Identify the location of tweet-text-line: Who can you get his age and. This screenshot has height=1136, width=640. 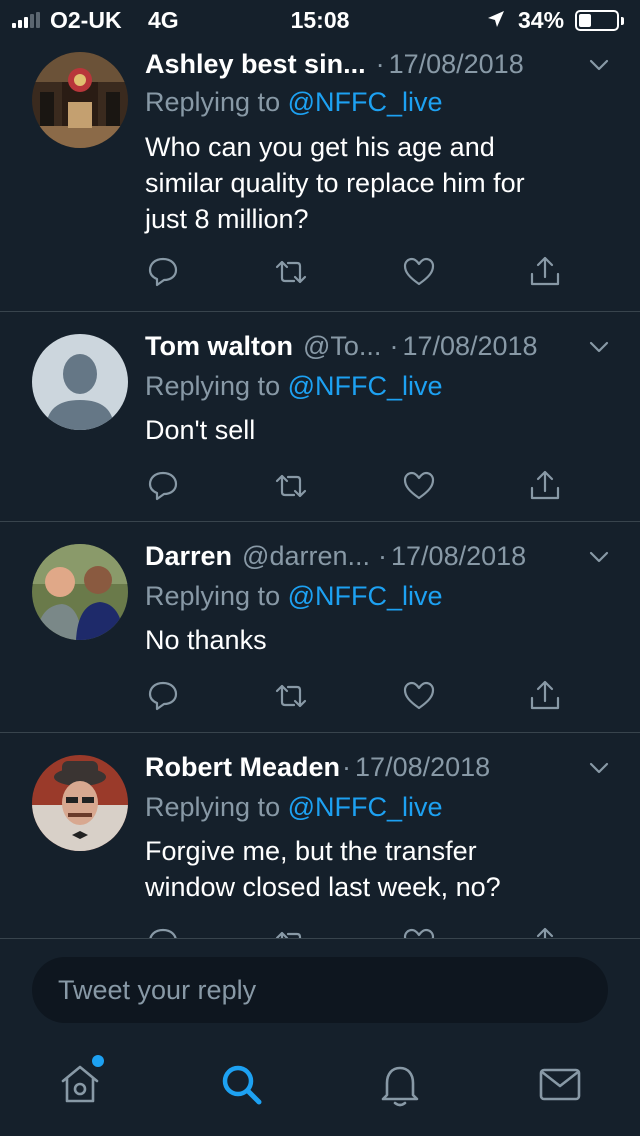
(320, 147).